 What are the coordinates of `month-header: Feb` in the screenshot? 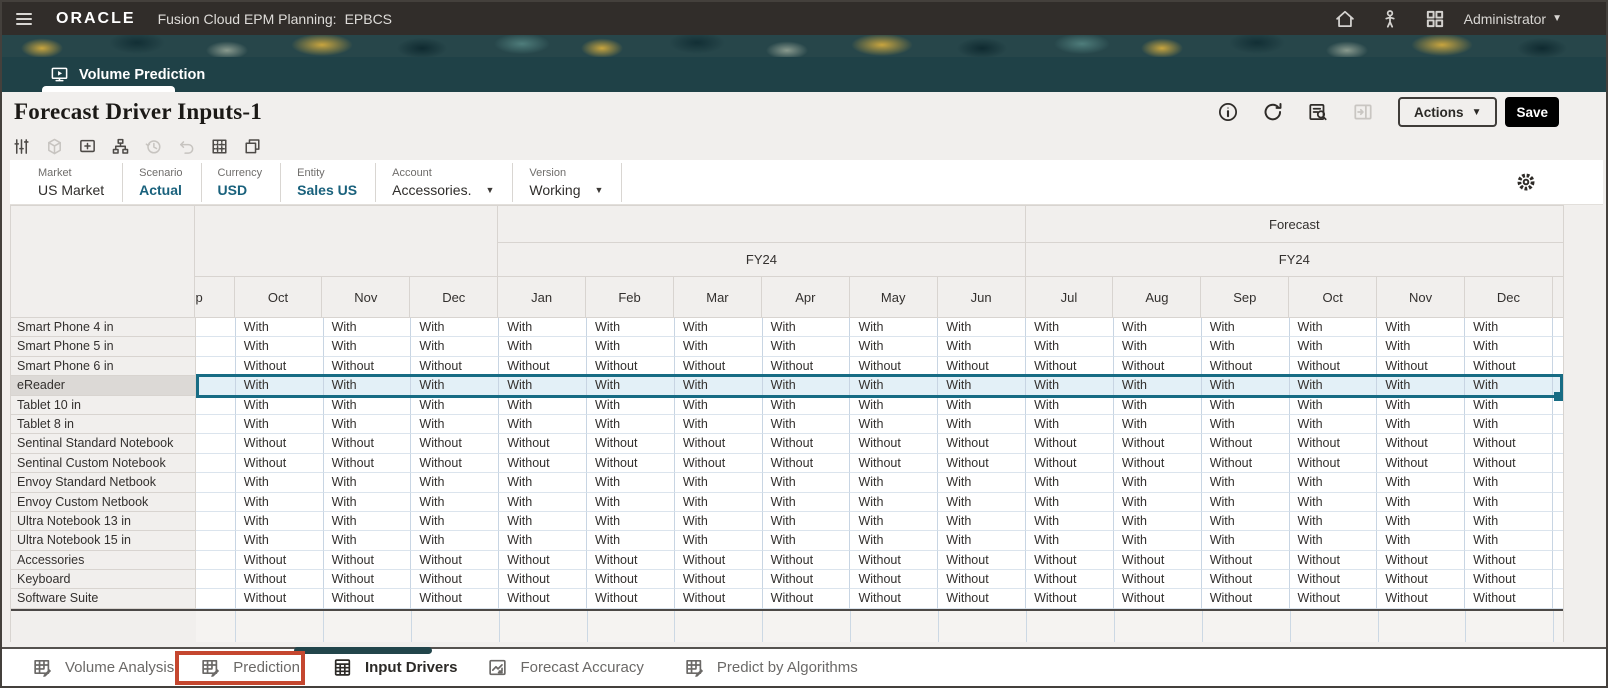 It's located at (630, 297).